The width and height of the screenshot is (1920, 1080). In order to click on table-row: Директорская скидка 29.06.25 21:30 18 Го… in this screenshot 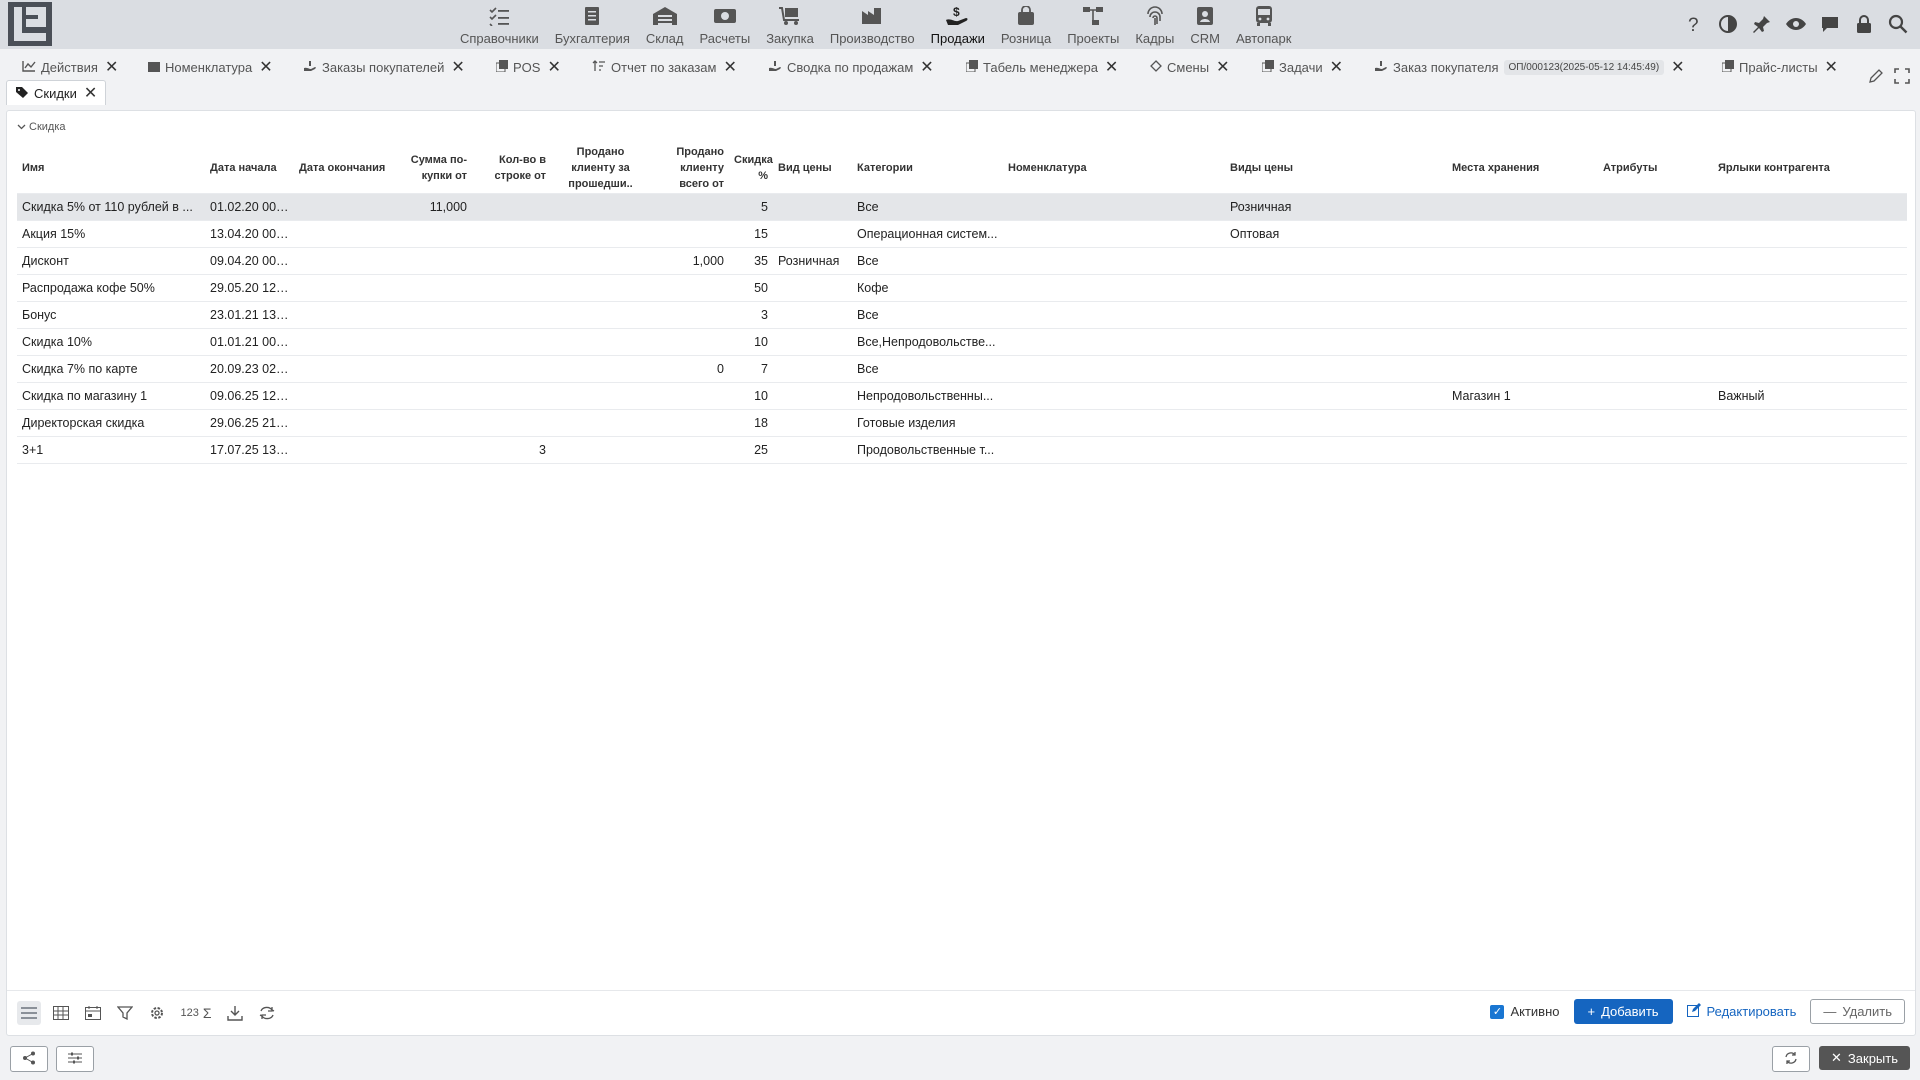, I will do `click(962, 423)`.